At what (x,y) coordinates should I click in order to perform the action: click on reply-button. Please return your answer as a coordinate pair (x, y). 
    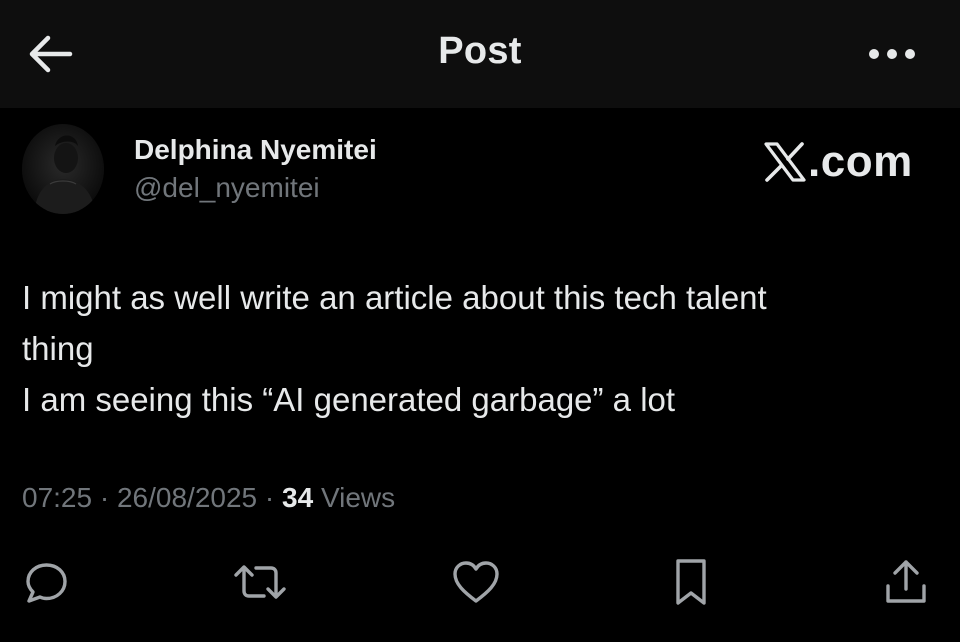
    Looking at the image, I should click on (46, 582).